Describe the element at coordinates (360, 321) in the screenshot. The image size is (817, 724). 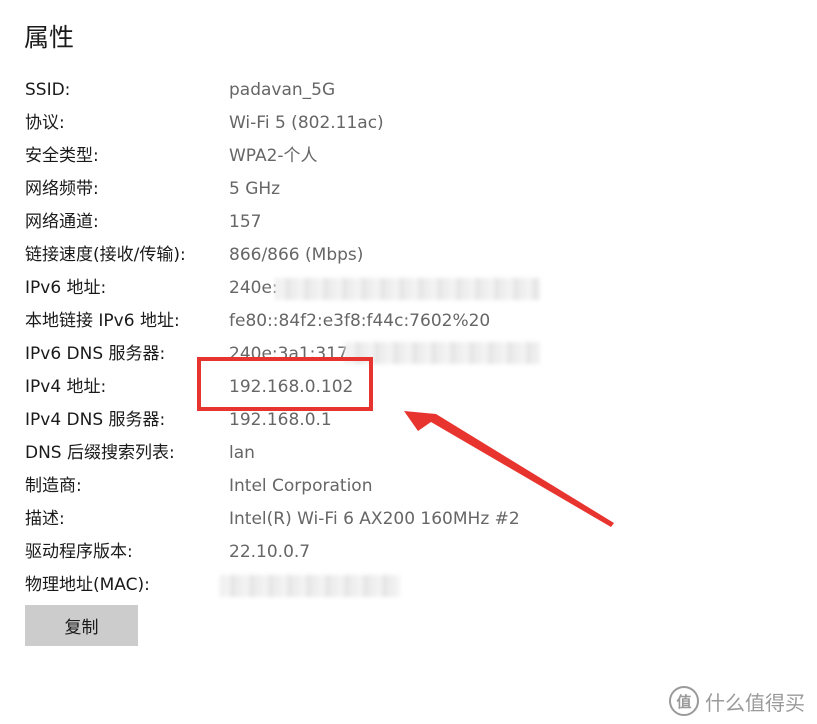
I see `property-value: fe80::84f2:e3f8:f44c:7602%20` at that location.